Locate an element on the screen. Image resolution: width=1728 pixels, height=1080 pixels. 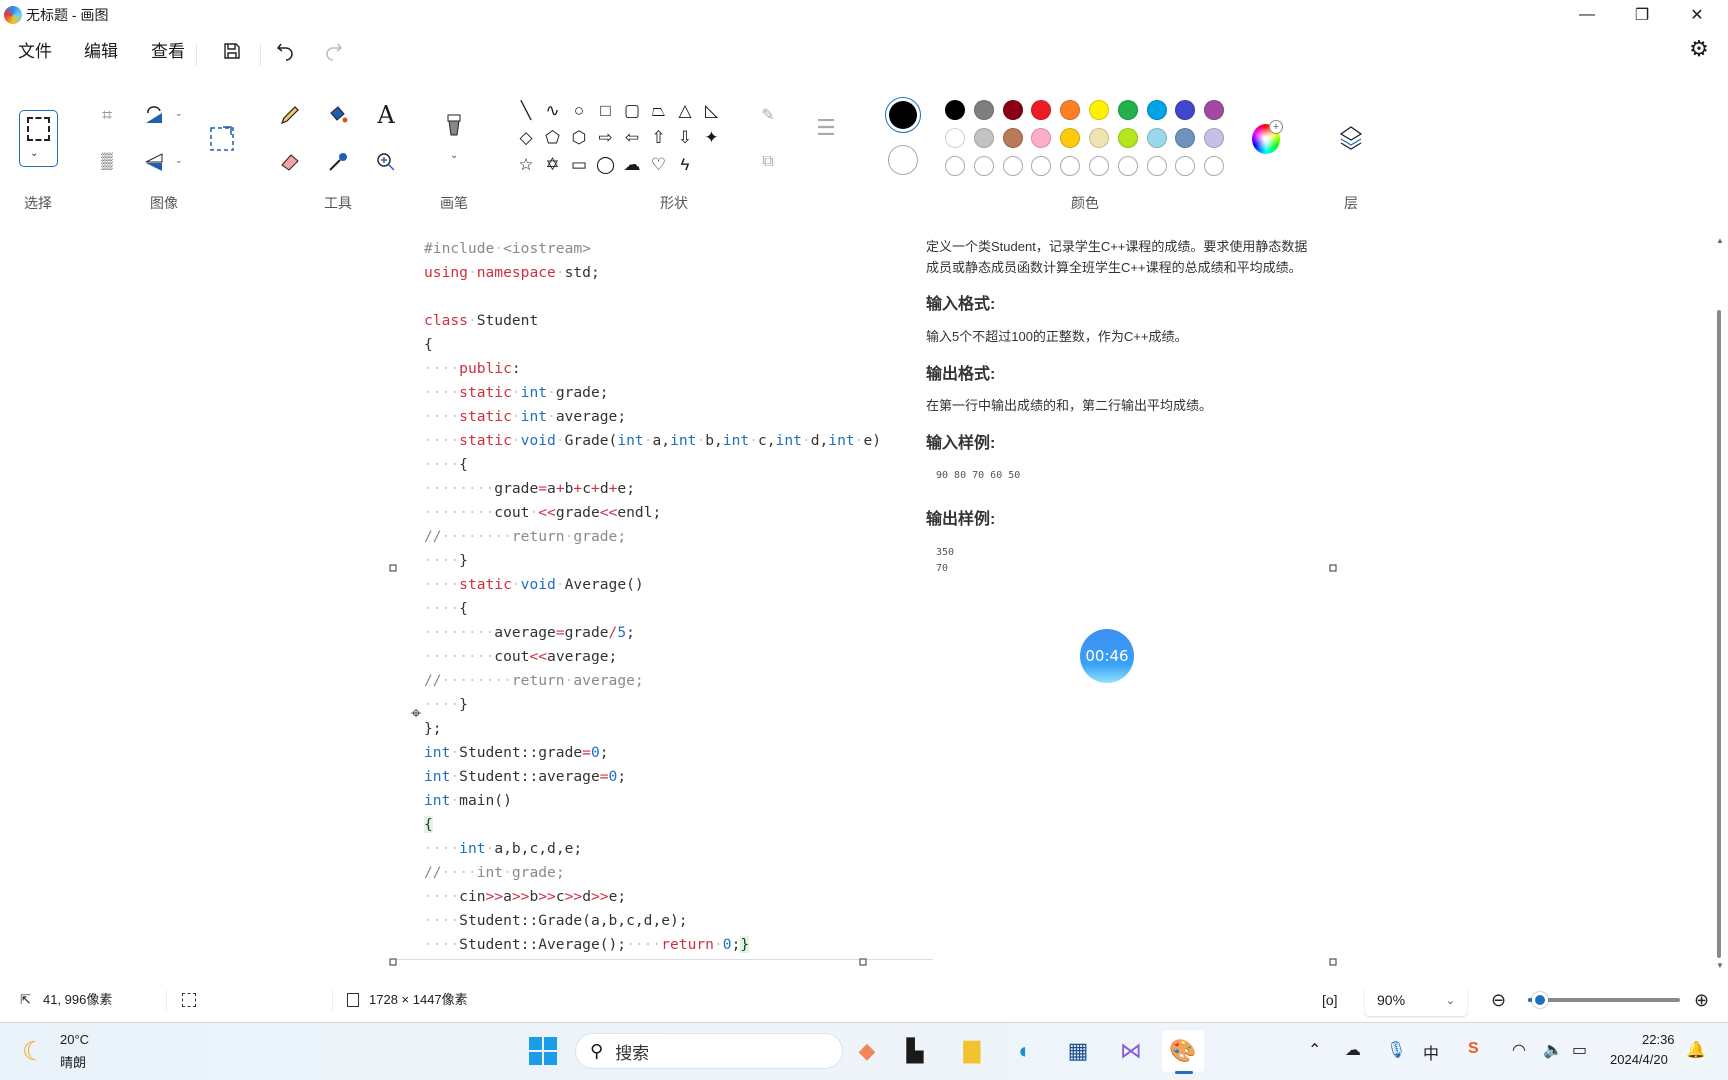
edit-colors-button: + is located at coordinates (1267, 137).